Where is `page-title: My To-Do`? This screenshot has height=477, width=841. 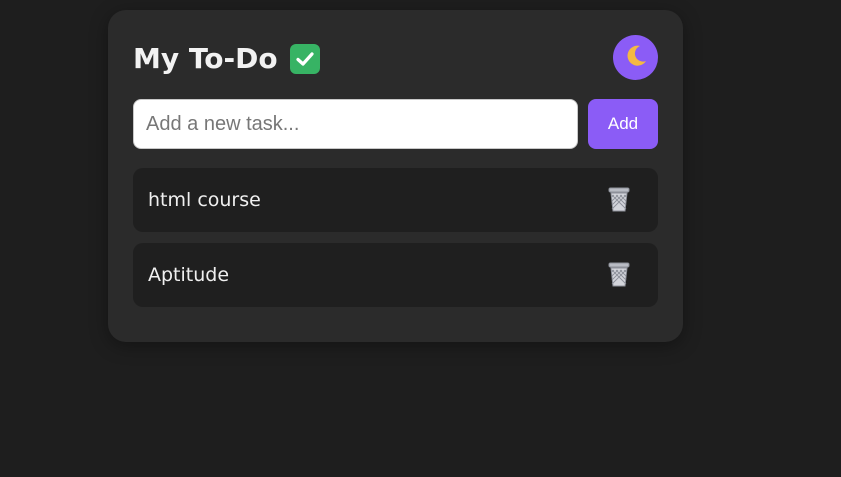
page-title: My To-Do is located at coordinates (226, 59).